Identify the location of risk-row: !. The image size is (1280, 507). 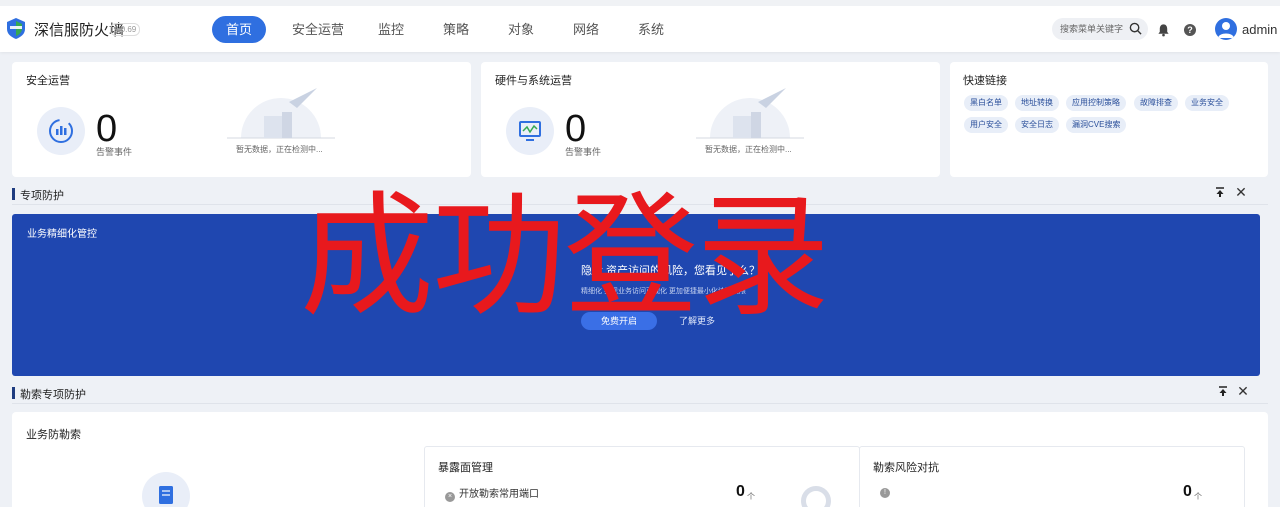
(887, 491).